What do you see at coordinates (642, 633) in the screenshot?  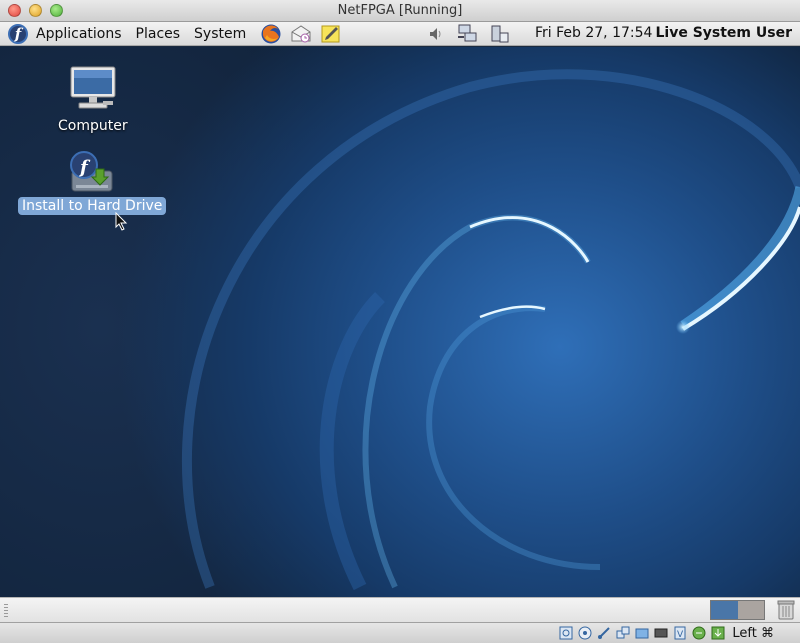 I see `shared-folder-icon` at bounding box center [642, 633].